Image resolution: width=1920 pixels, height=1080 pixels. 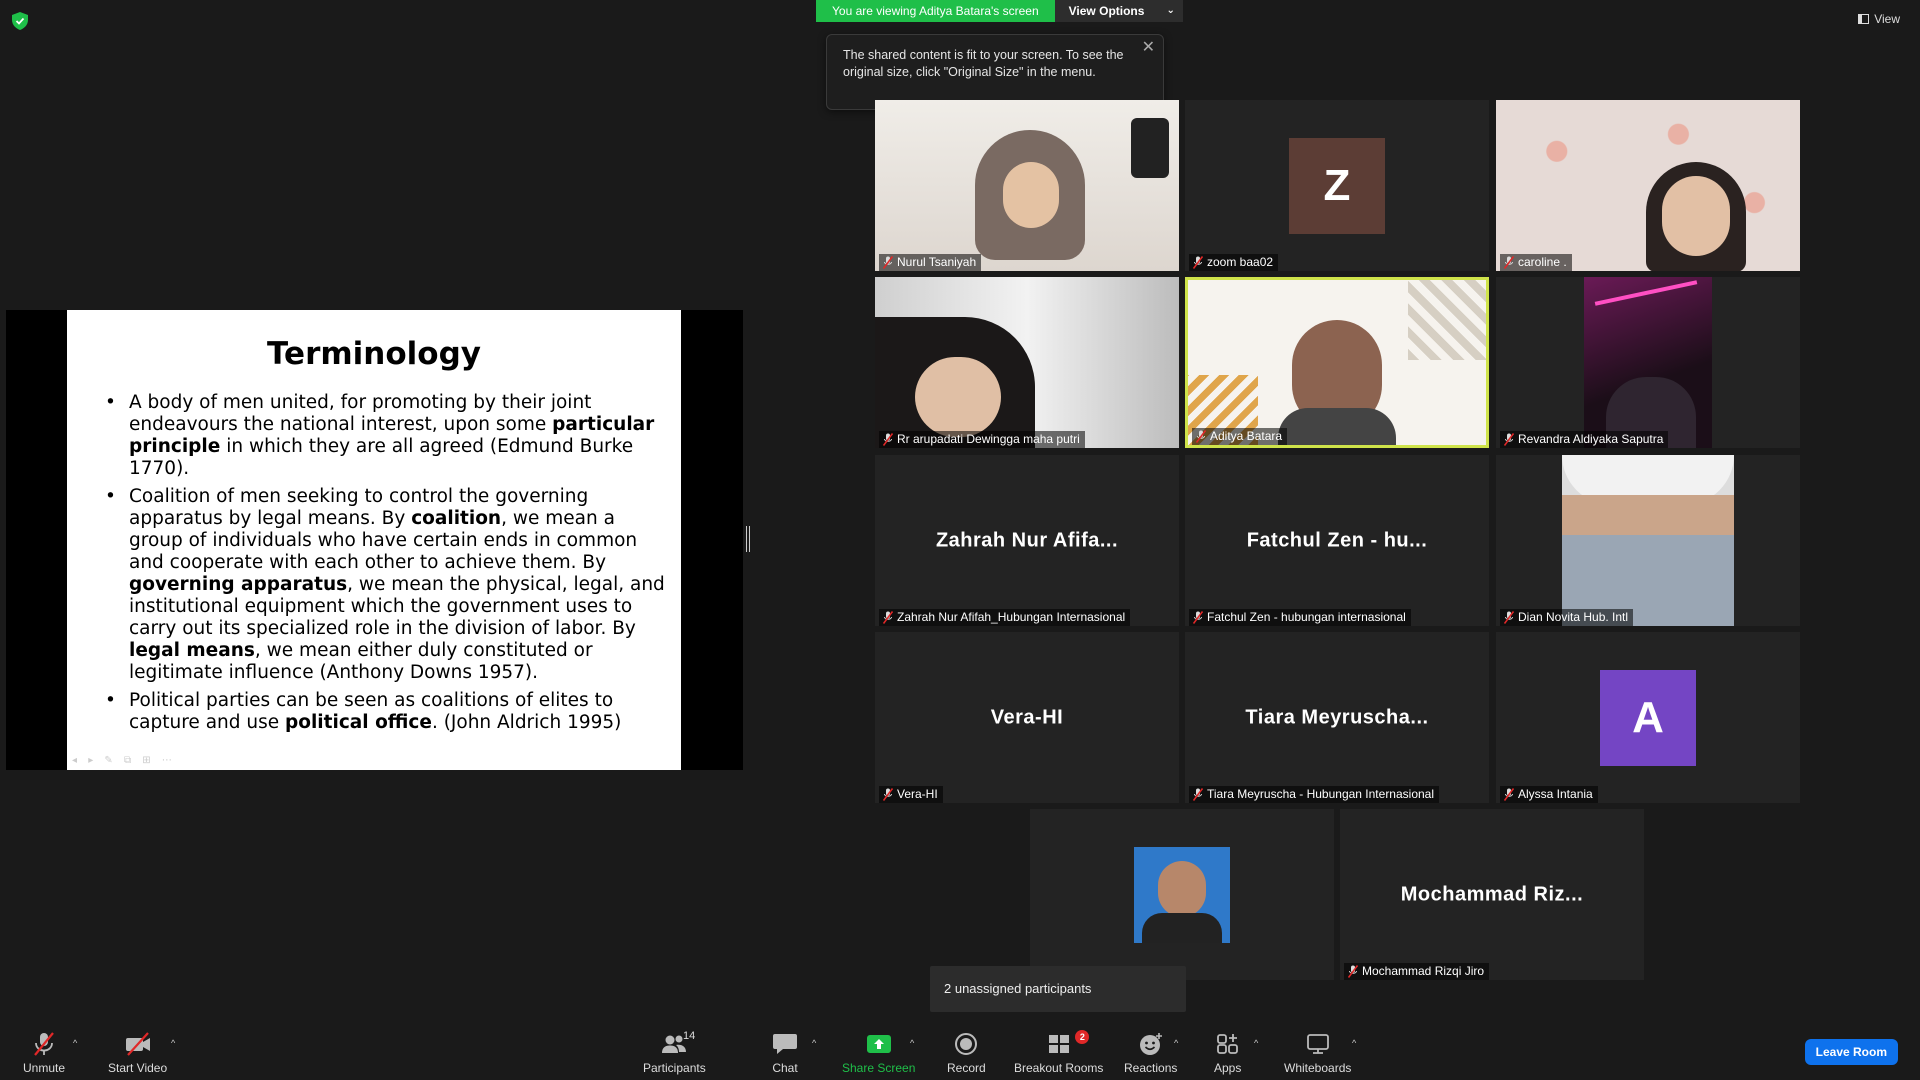 What do you see at coordinates (1864, 19) in the screenshot?
I see `gallery-view-icon` at bounding box center [1864, 19].